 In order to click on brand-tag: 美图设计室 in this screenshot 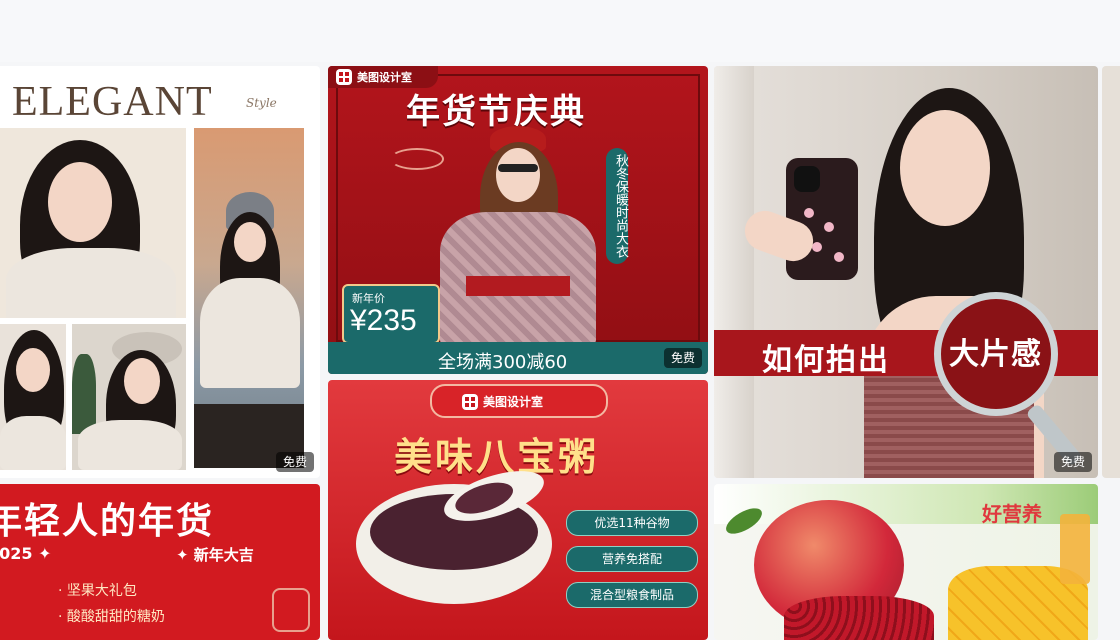, I will do `click(374, 77)`.